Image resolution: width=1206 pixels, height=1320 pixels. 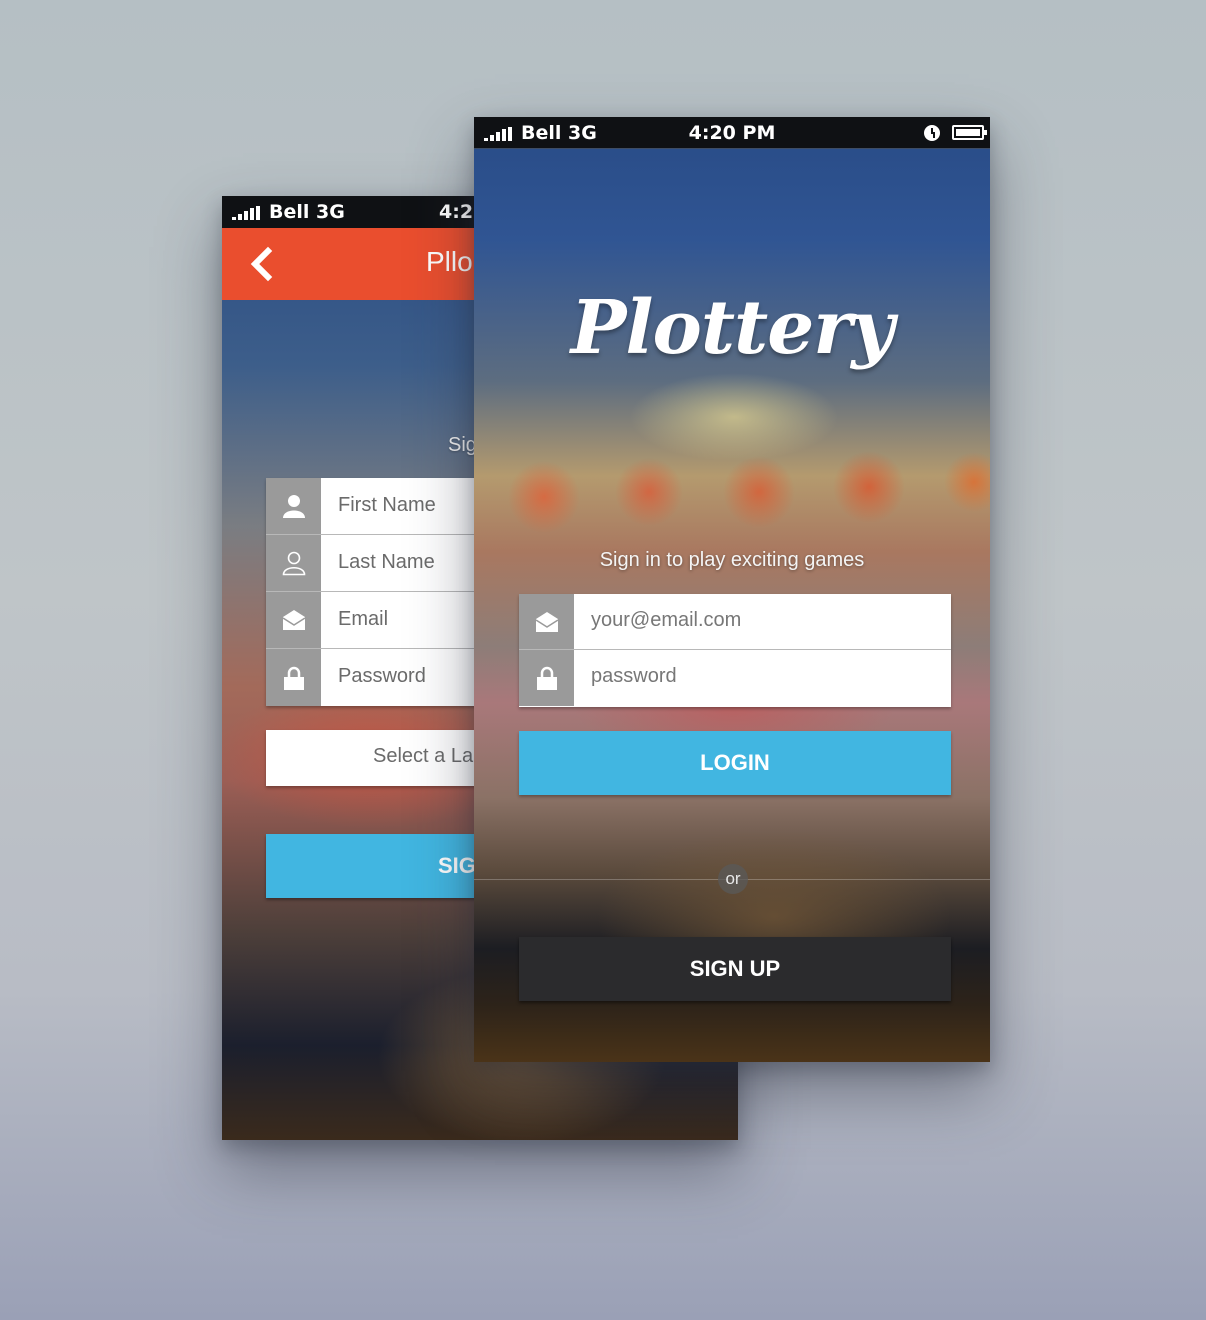 I want to click on signup-button: SIGN UP, so click(x=735, y=969).